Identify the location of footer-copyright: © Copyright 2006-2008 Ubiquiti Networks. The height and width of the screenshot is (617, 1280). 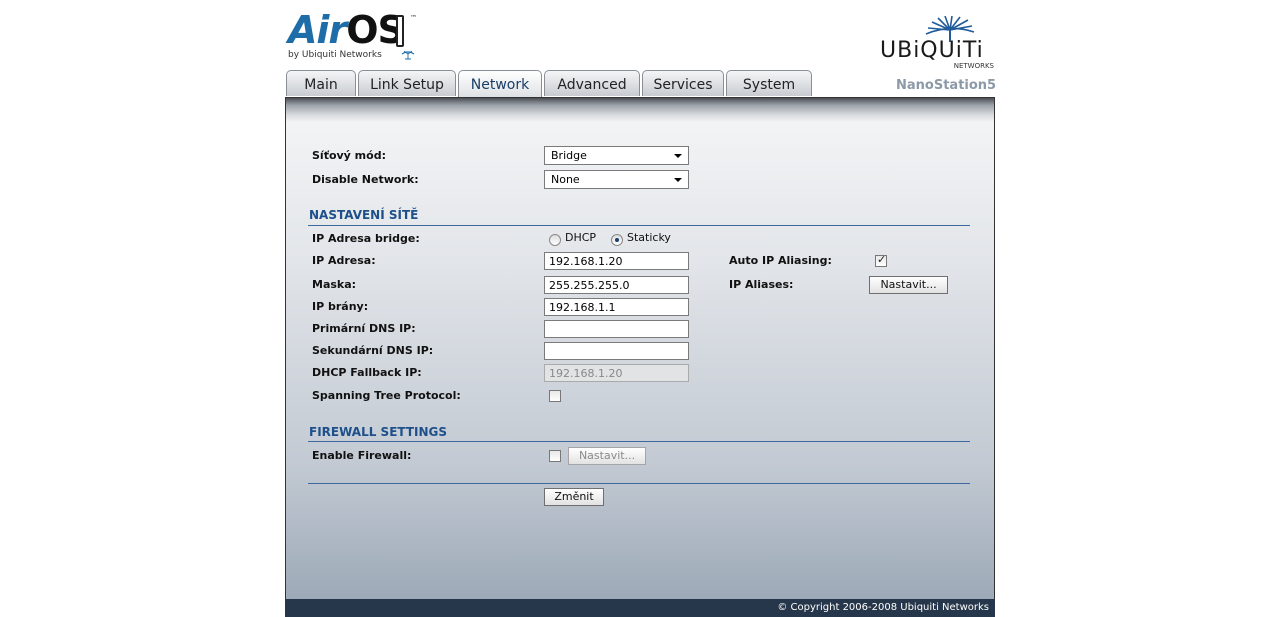
(640, 608).